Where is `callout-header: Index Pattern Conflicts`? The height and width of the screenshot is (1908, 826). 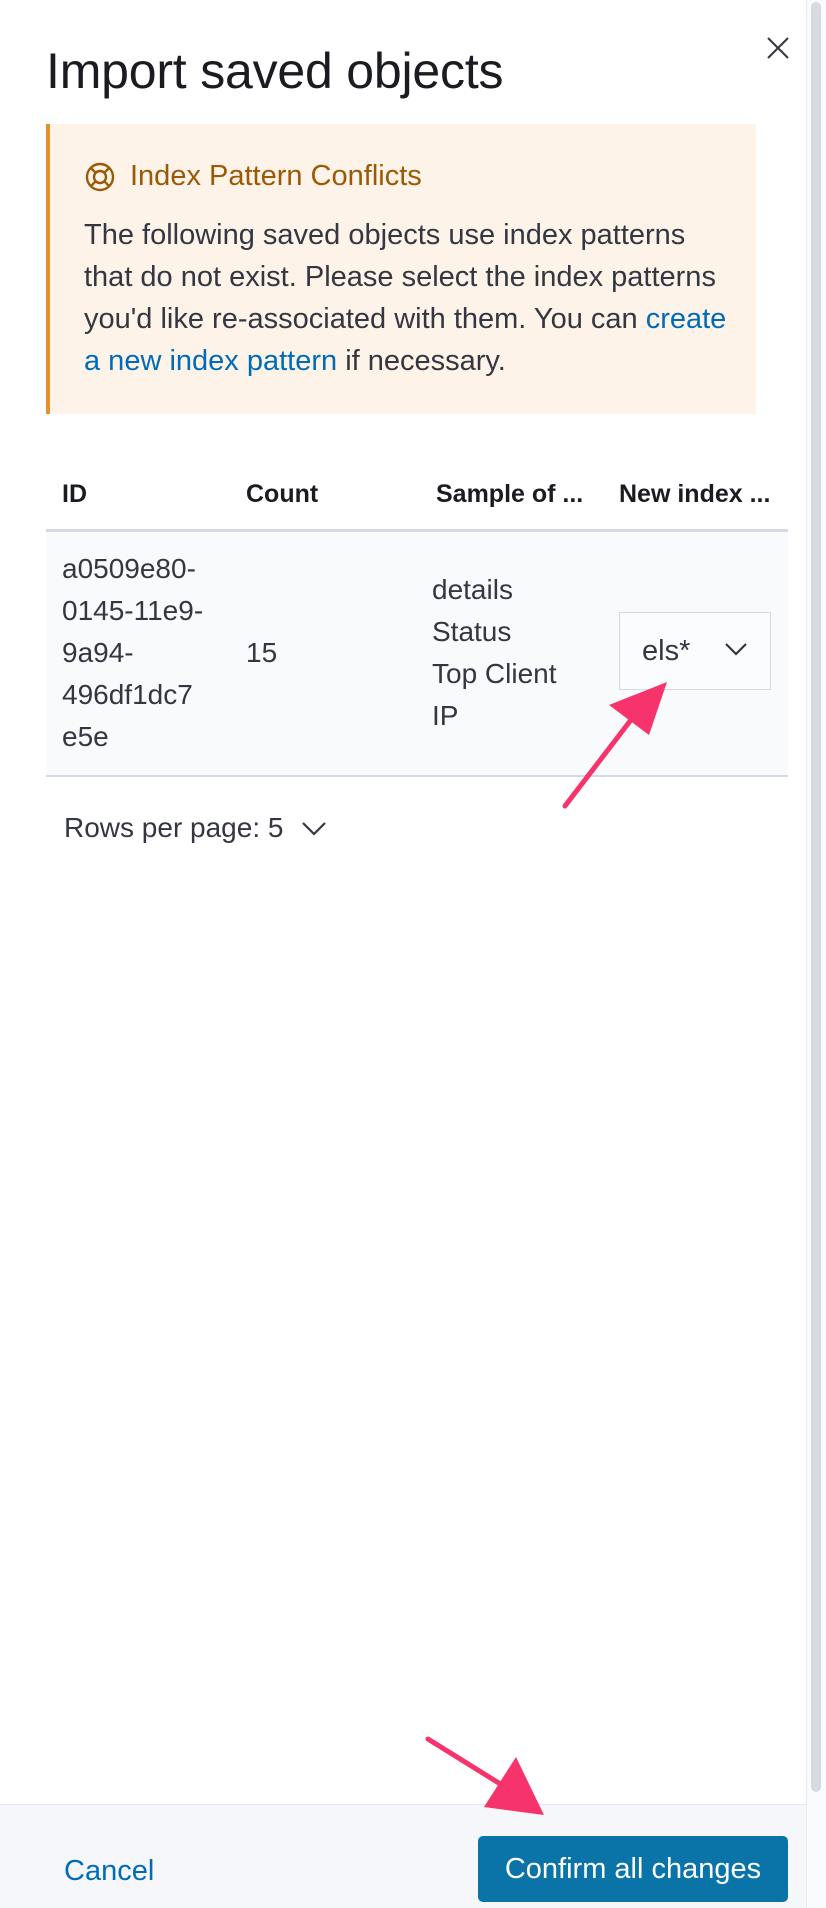
callout-header: Index Pattern Conflicts is located at coordinates (253, 176).